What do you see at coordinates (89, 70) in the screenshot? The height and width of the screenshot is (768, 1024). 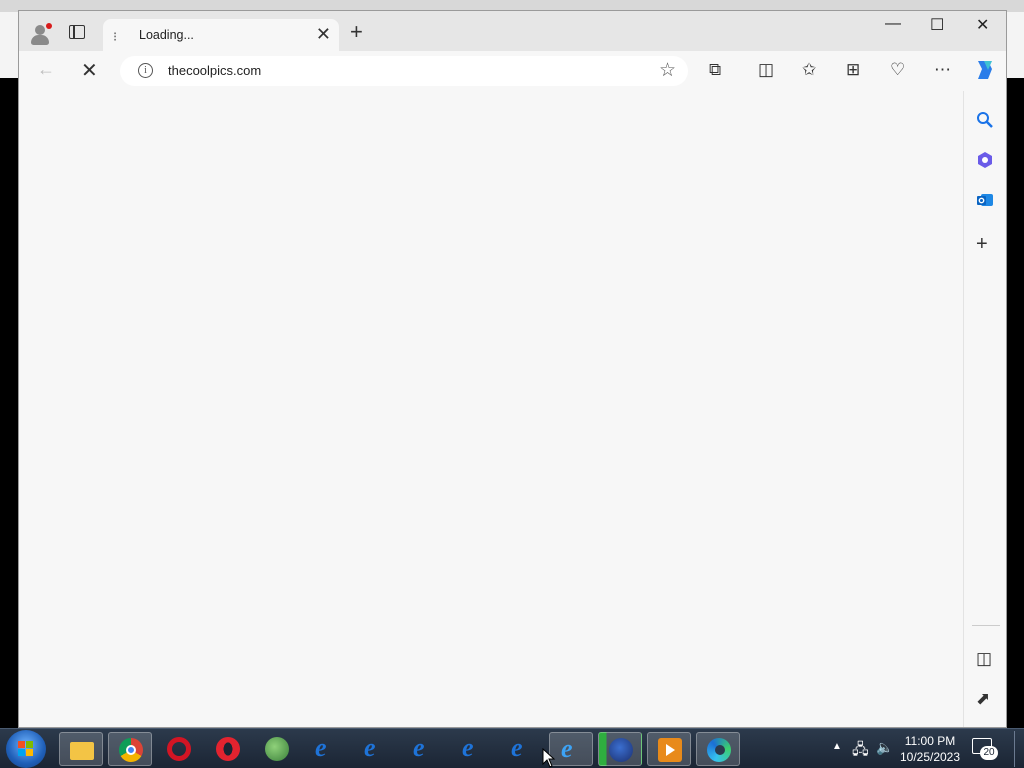 I see `stop-loading-button: ✕` at bounding box center [89, 70].